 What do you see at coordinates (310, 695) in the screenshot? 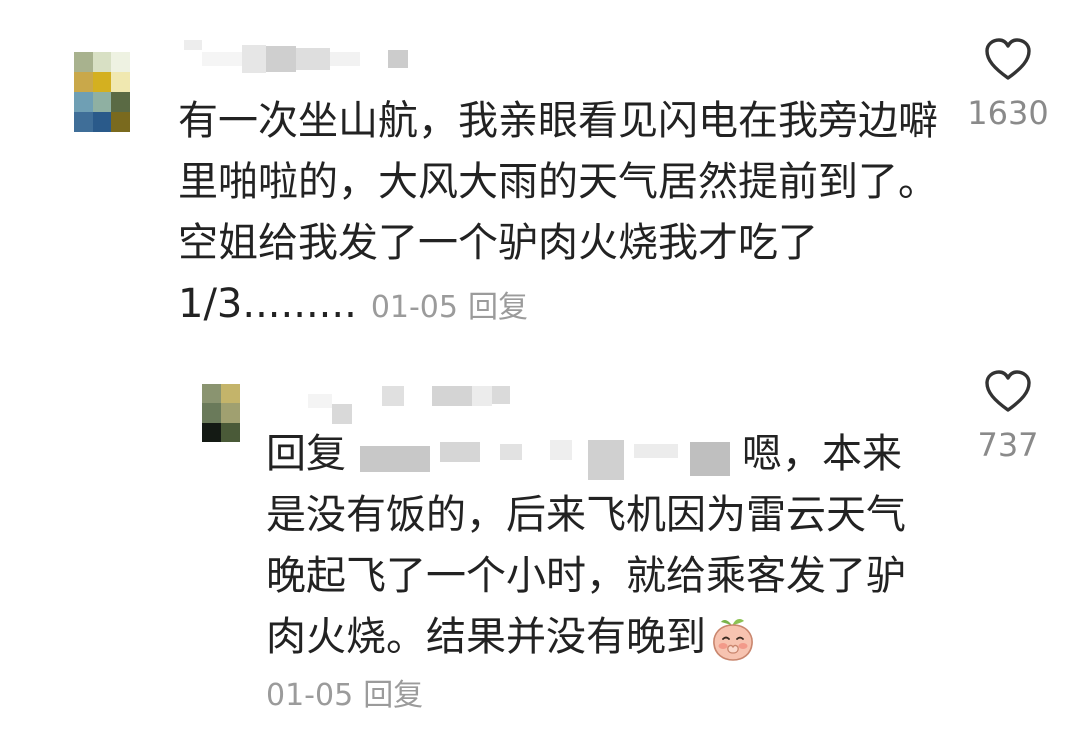
I see `reply-date: 01-05` at bounding box center [310, 695].